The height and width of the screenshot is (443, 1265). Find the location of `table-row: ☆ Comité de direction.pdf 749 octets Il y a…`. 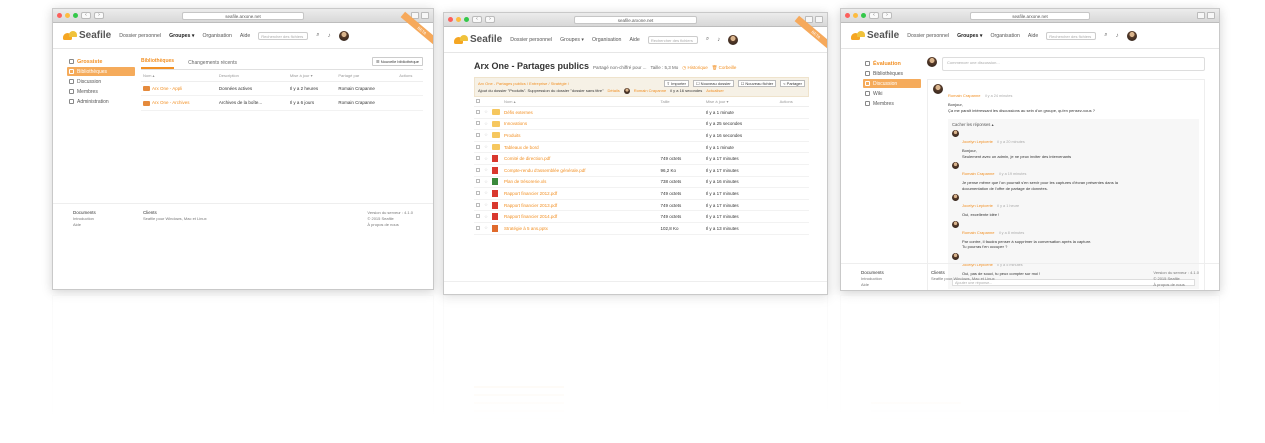

table-row: ☆ Comité de direction.pdf 749 octets Il y a… is located at coordinates (641, 158).